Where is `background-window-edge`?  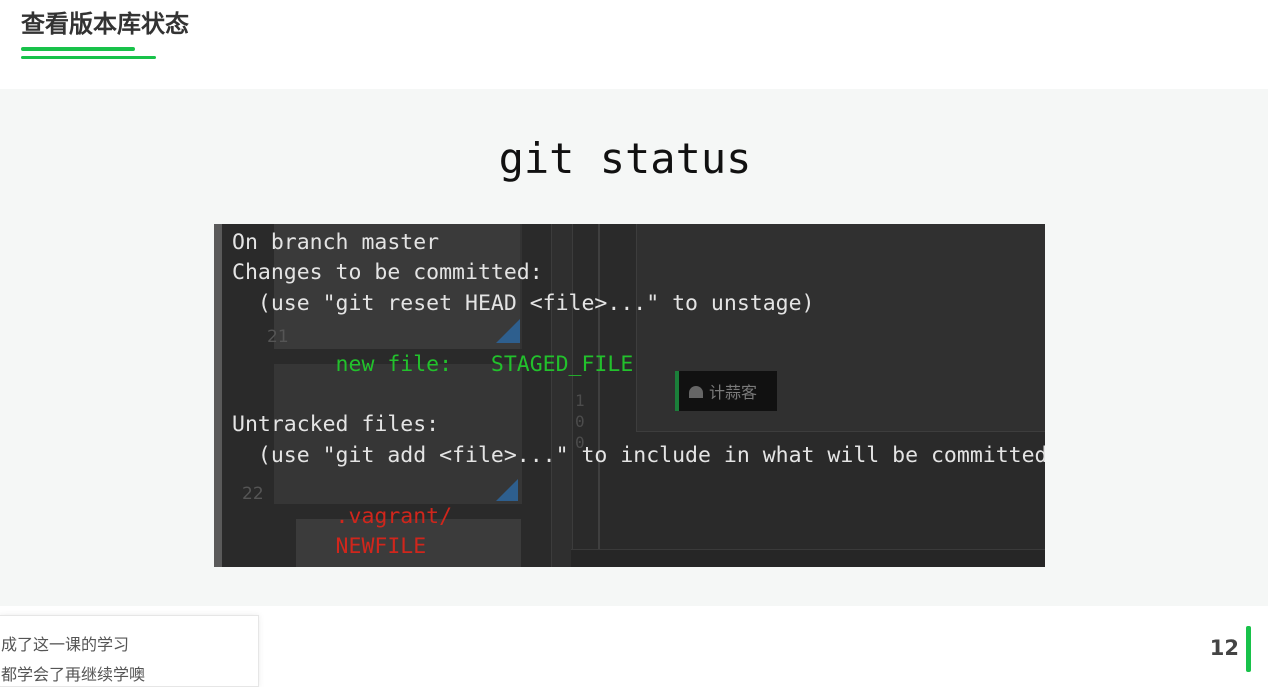 background-window-edge is located at coordinates (218, 395).